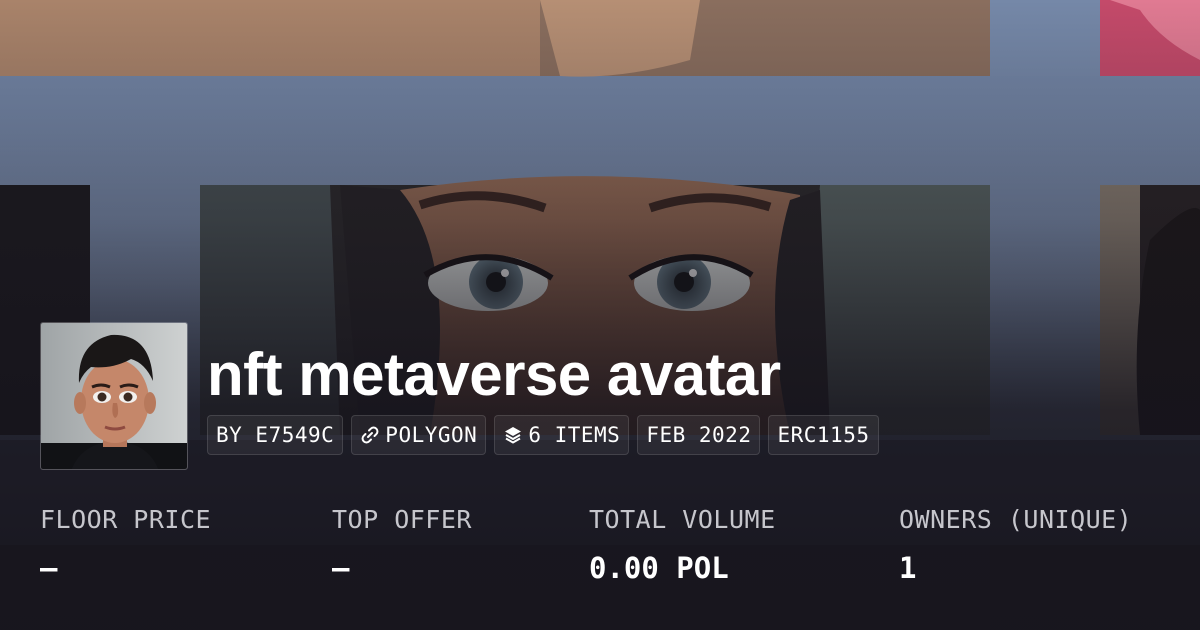 The width and height of the screenshot is (1200, 630). What do you see at coordinates (1015, 545) in the screenshot?
I see `stat-owners: OWNERS (UNIQUE) 1` at bounding box center [1015, 545].